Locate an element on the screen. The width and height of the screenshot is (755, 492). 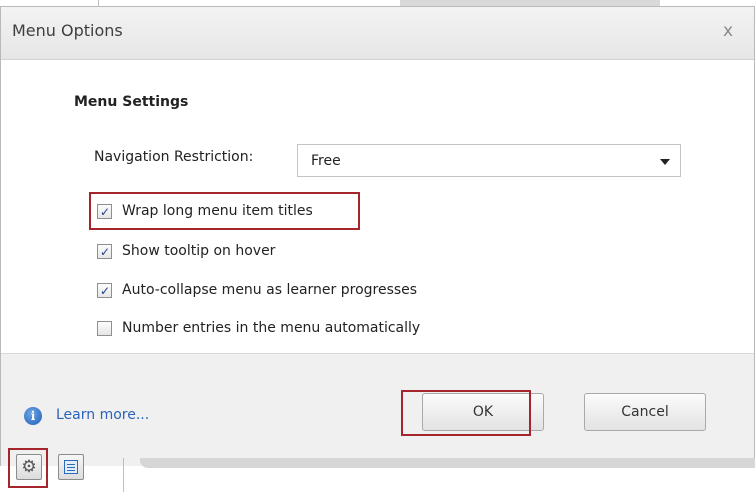
auto-collapse-label: Auto-collapse menu as learner progresses is located at coordinates (270, 290).